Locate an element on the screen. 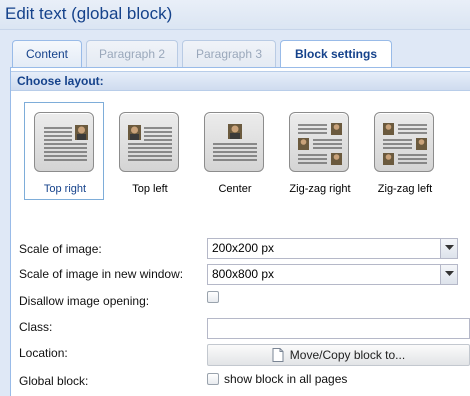  layout-top-left-icon is located at coordinates (149, 142).